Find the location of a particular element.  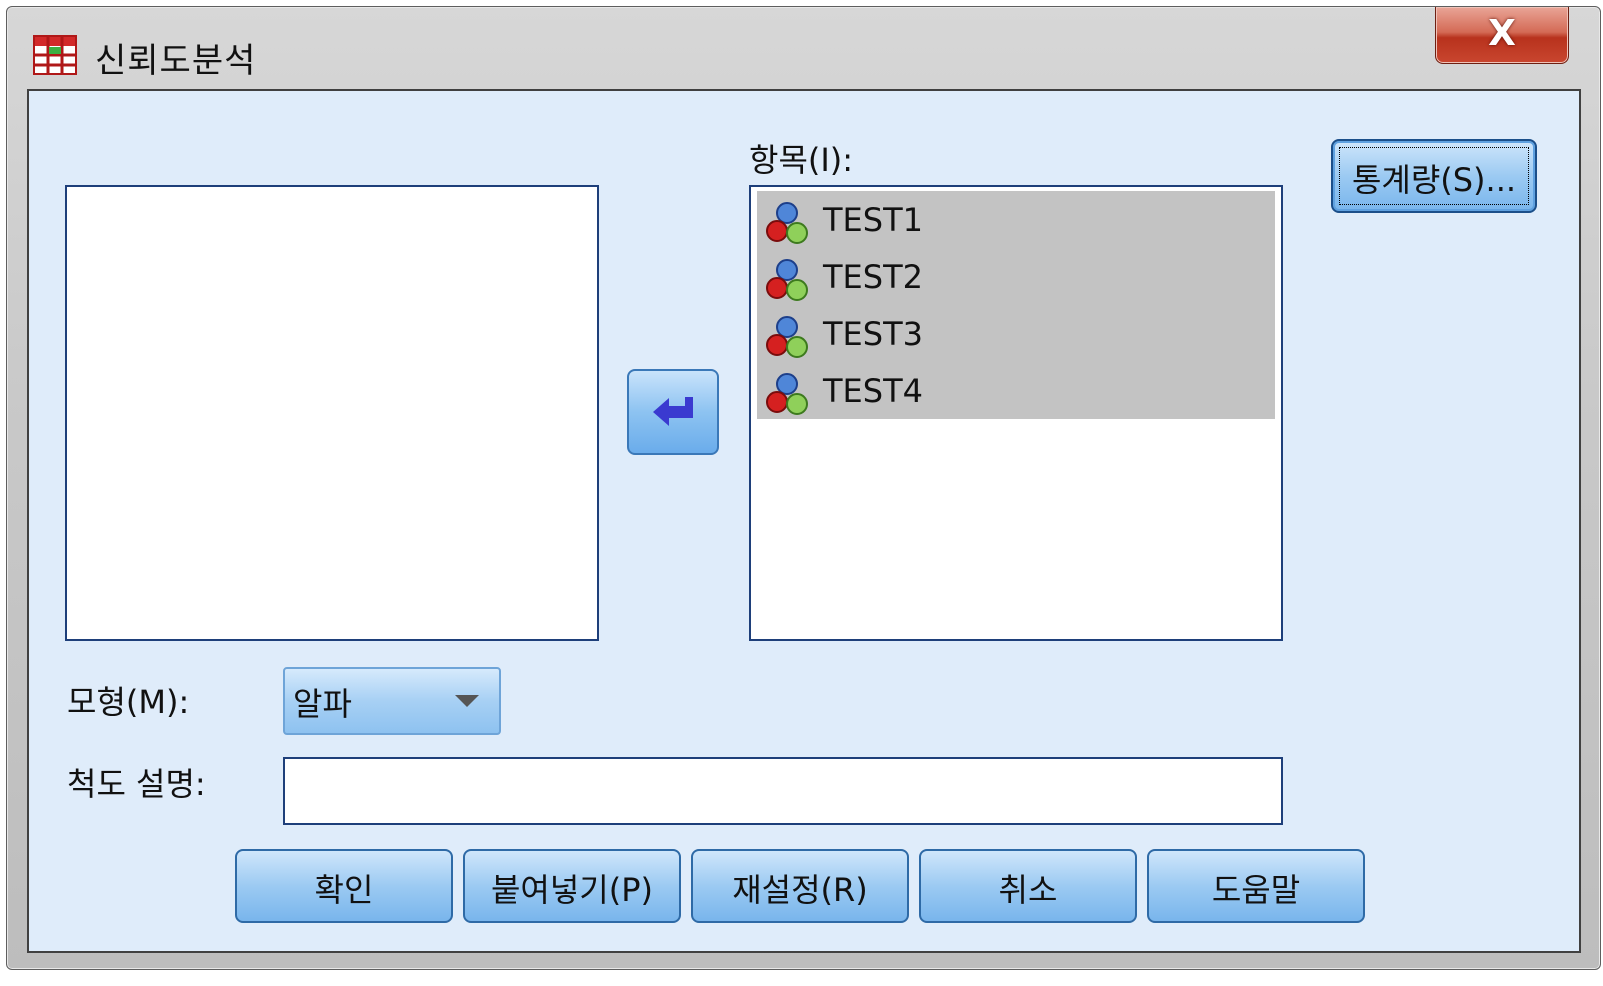

arrow-left-icon is located at coordinates (673, 411).